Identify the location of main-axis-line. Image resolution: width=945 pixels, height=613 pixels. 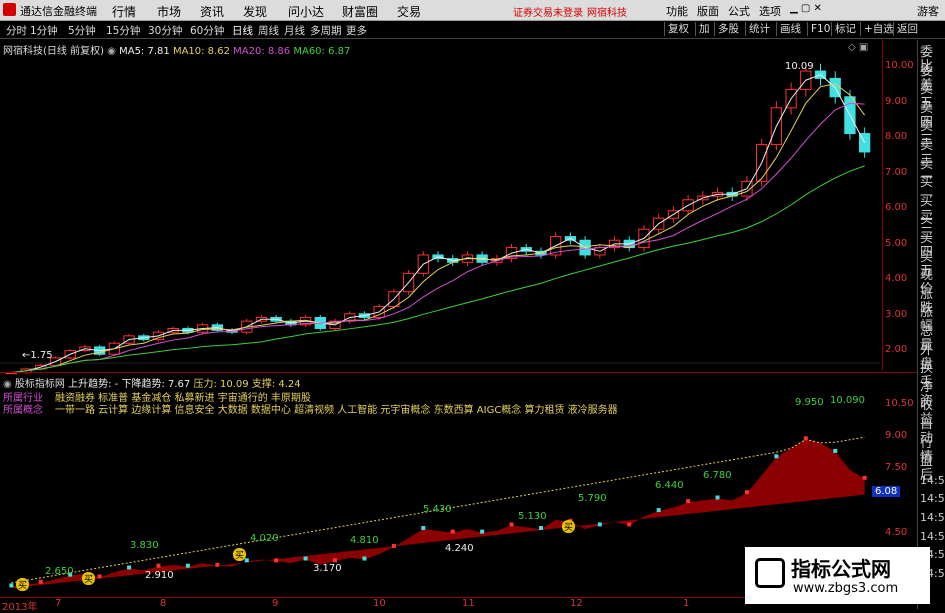
(882, 205).